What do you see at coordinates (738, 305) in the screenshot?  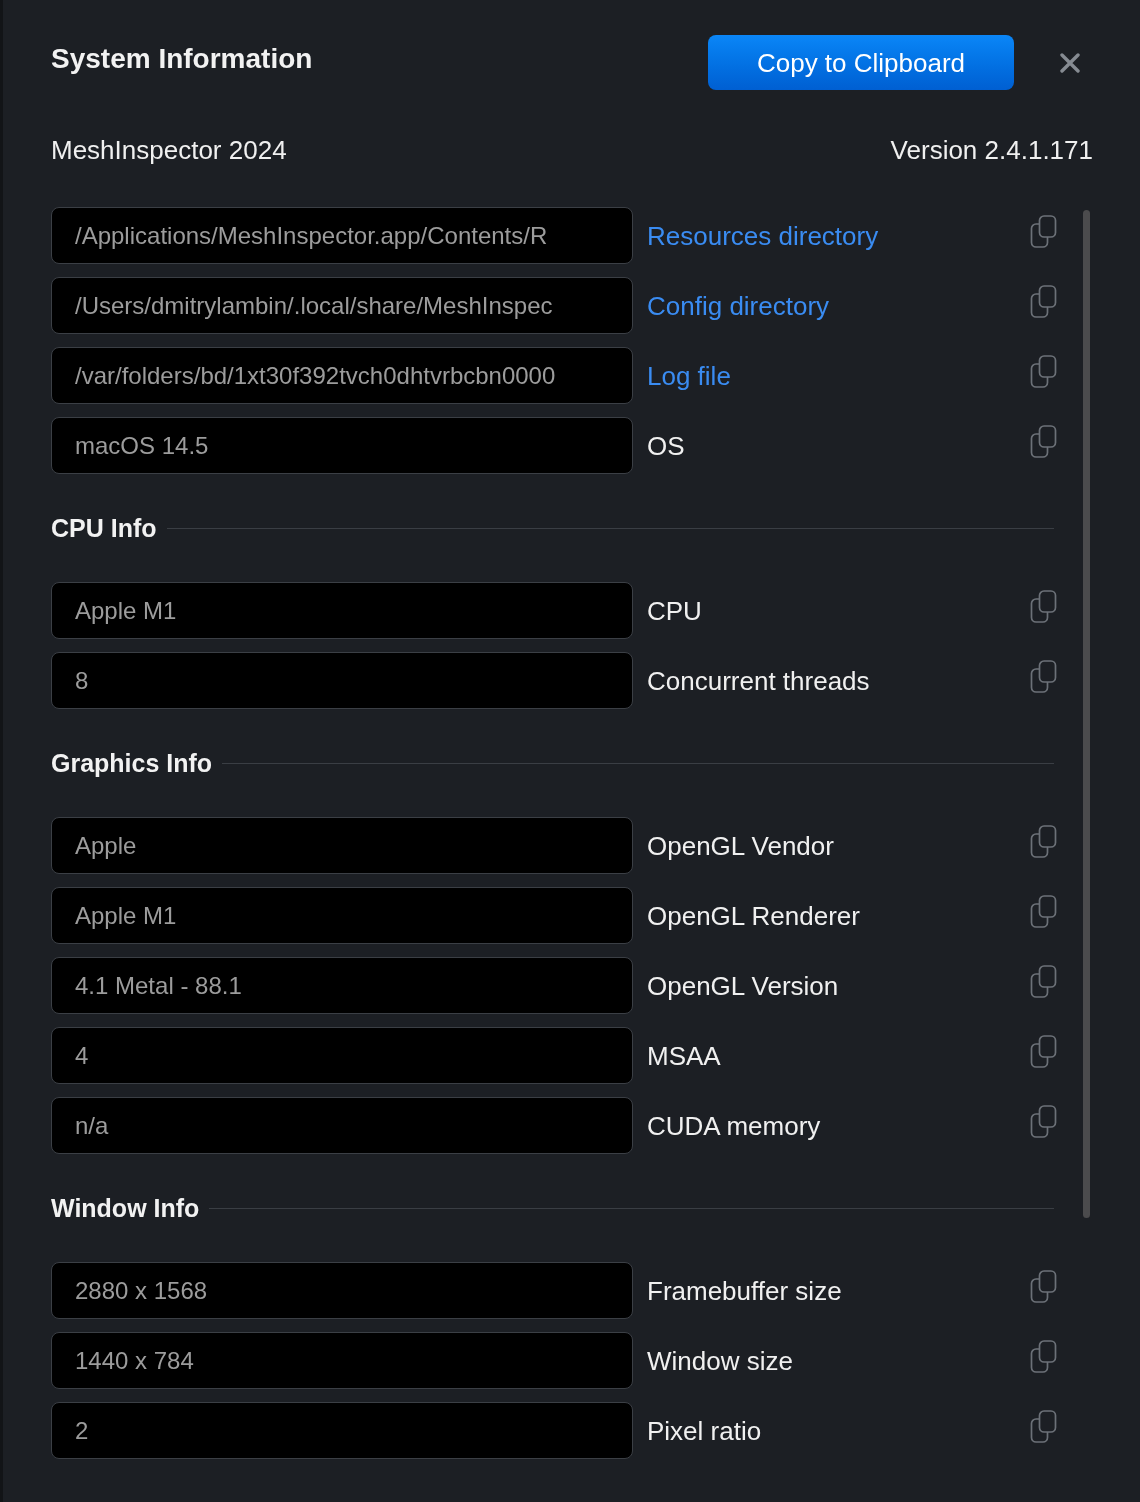 I see `directory-link: Config directory` at bounding box center [738, 305].